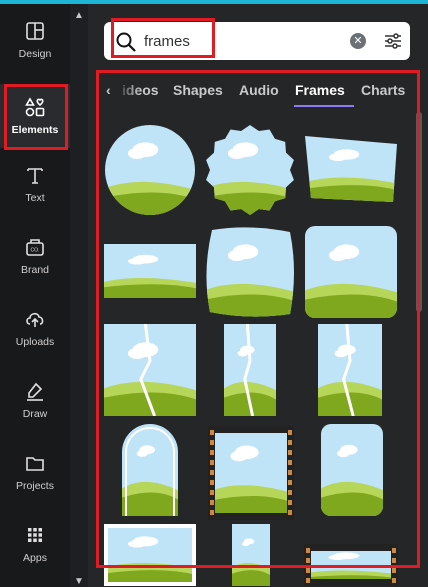  I want to click on sidebar-item-text: Text, so click(35, 184).